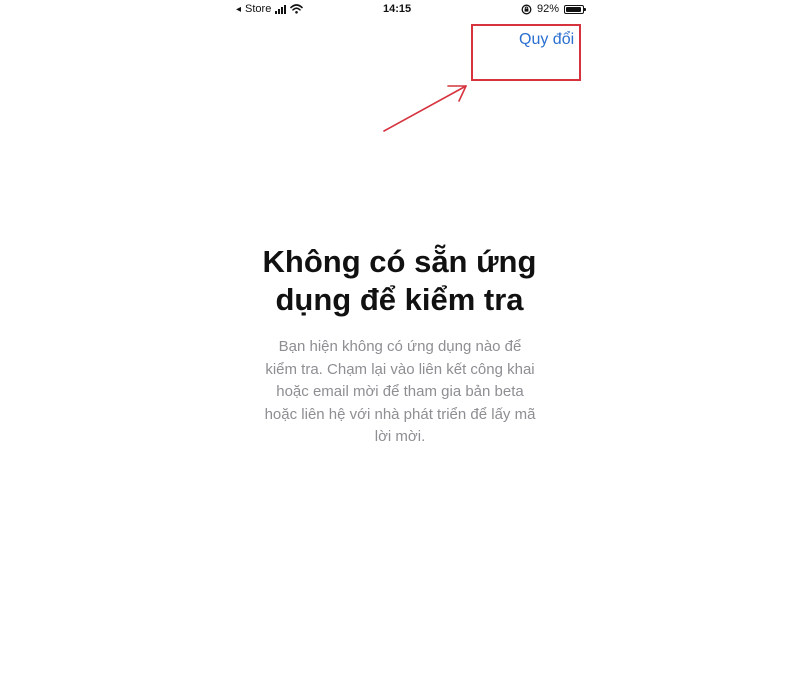 The width and height of the screenshot is (799, 690). What do you see at coordinates (281, 9) in the screenshot?
I see `signal-icon` at bounding box center [281, 9].